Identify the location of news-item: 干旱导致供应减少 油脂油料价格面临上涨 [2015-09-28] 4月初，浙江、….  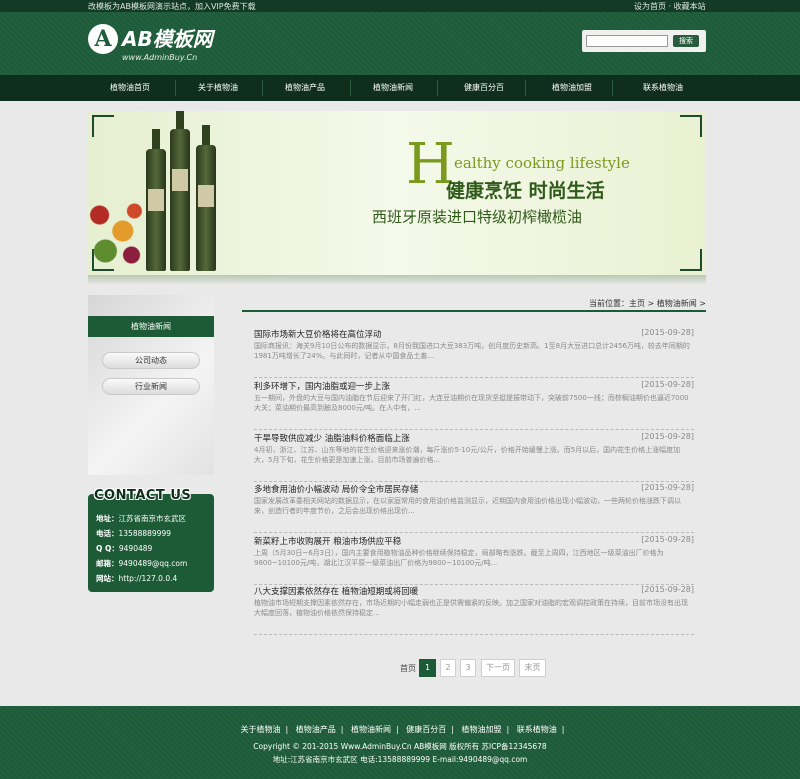
(474, 457).